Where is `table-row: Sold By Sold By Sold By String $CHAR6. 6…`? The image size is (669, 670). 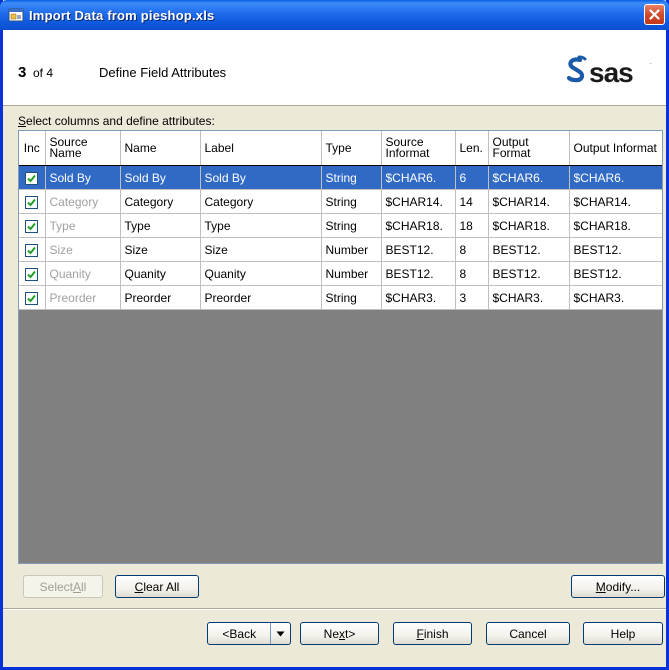 table-row: Sold By Sold By Sold By String $CHAR6. 6… is located at coordinates (340, 177).